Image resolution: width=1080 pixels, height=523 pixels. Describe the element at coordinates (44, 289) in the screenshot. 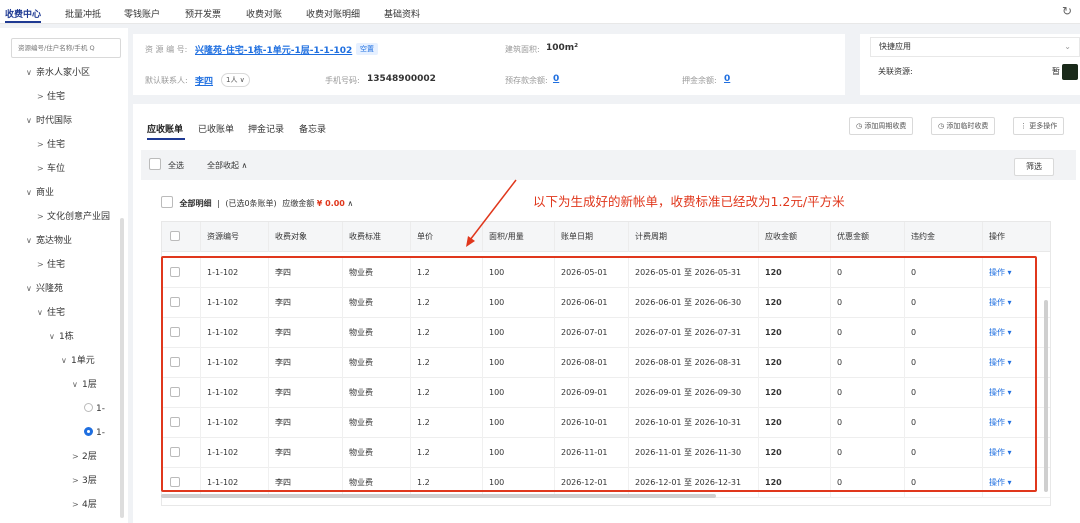

I see `tree-node: ∨ 兴隆苑` at that location.